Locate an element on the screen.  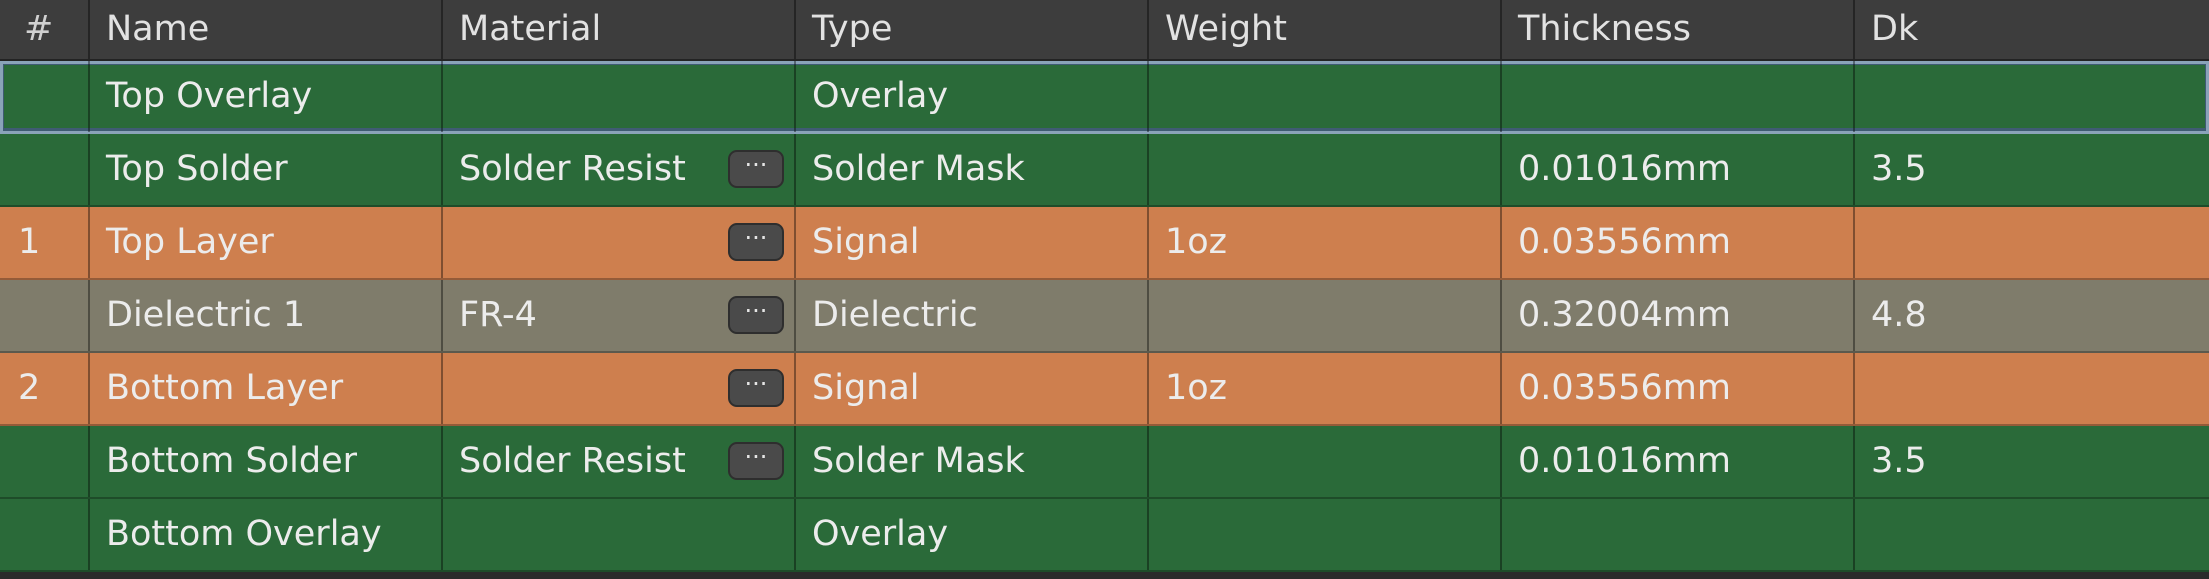
layer-thickness-cell: 0.32004mm is located at coordinates (1678, 315).